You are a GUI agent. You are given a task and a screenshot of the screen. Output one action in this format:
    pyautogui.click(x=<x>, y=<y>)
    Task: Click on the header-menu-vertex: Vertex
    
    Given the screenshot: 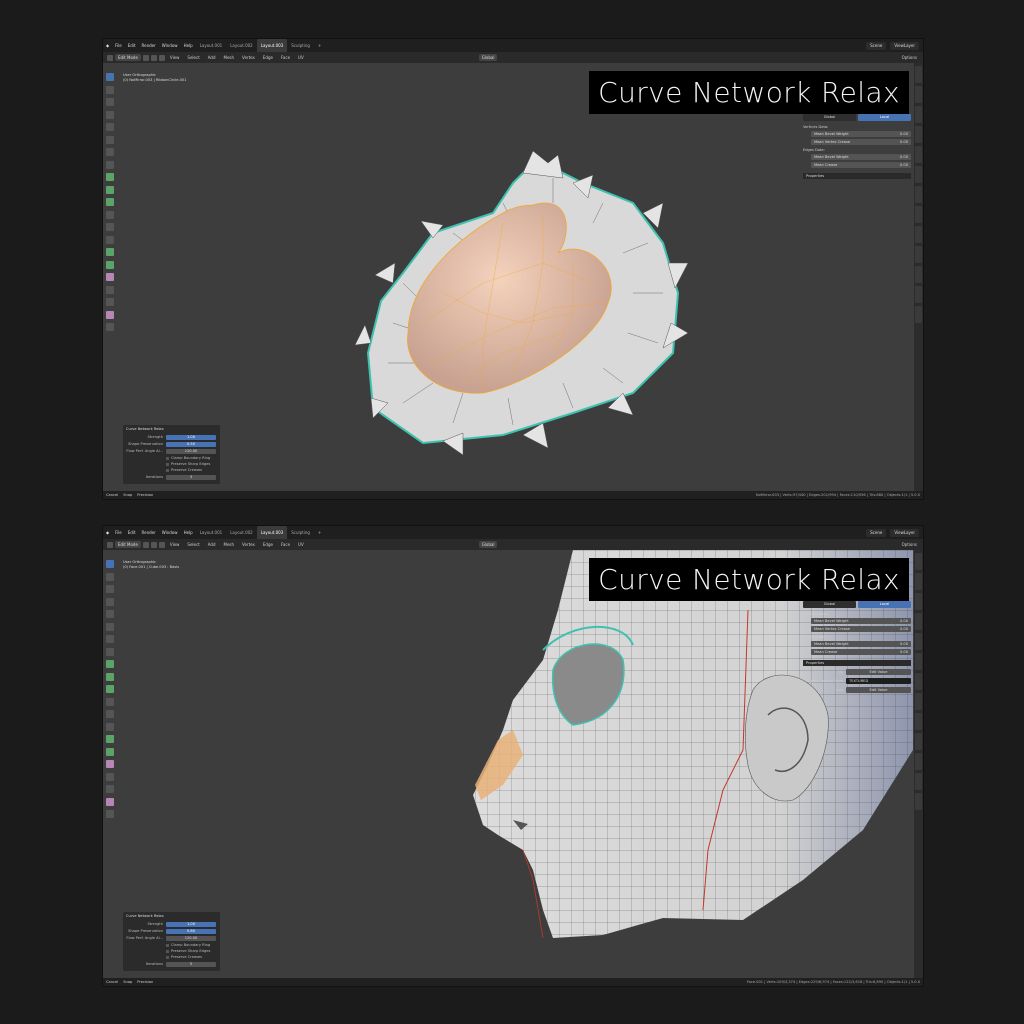 What is the action you would take?
    pyautogui.click(x=248, y=544)
    